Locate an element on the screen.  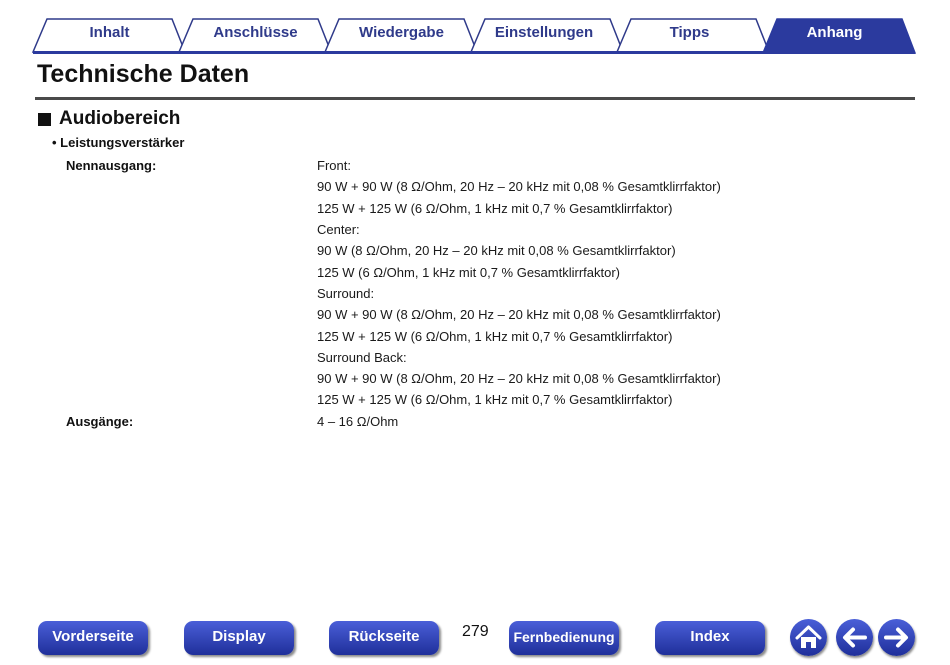
home-icon is located at coordinates (808, 636).